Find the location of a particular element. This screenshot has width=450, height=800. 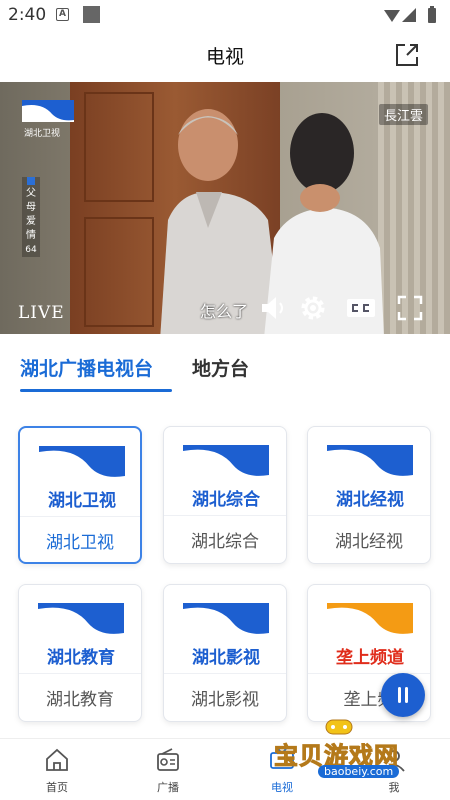

notification-a-icon: A is located at coordinates (62, 14).